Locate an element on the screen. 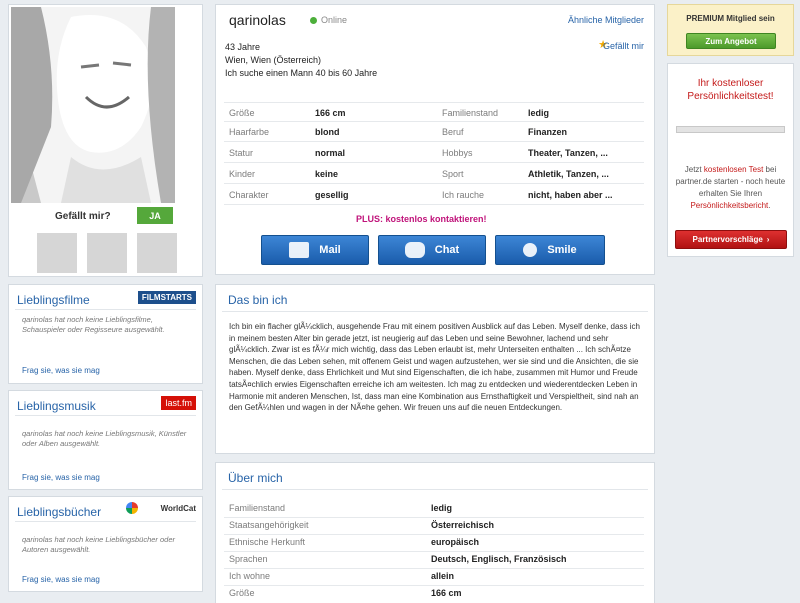 This screenshot has width=800, height=603. detail-label: Familienstand is located at coordinates (257, 508).